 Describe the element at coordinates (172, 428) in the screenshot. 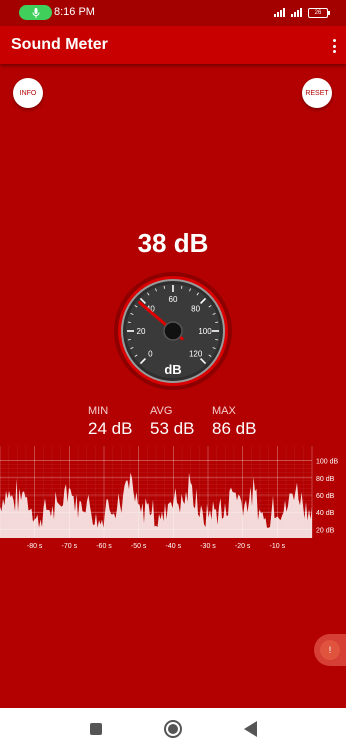

I see `stat-avg-value: 53 dB` at that location.